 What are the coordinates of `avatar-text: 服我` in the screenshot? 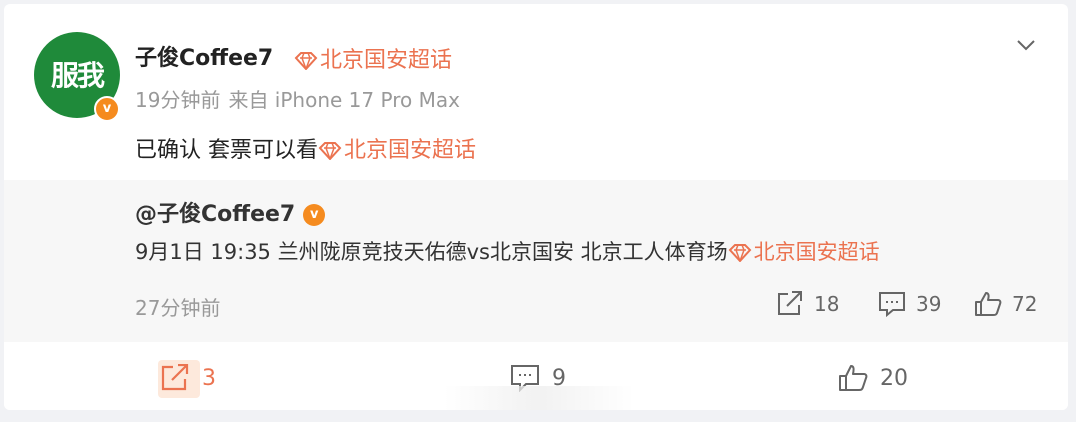 It's located at (77, 75).